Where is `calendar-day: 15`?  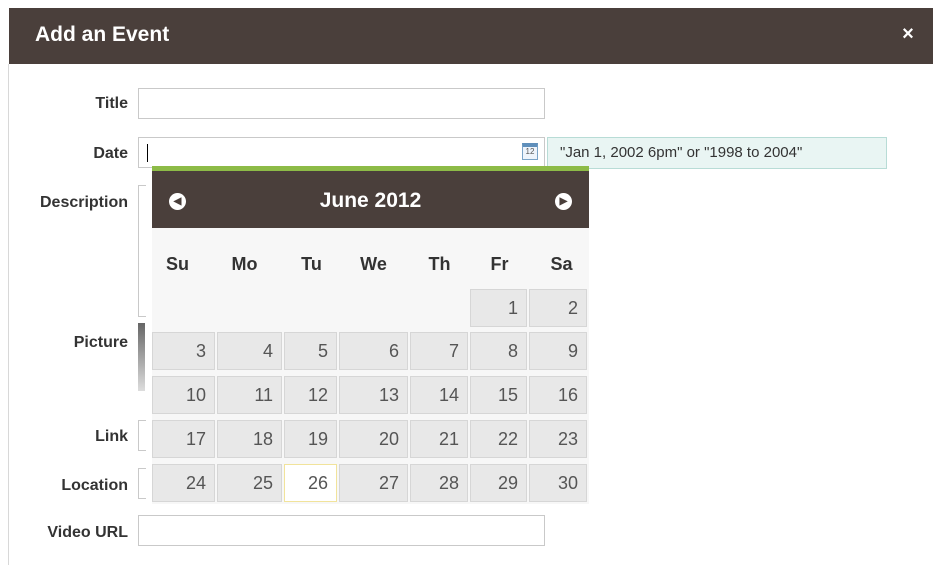
calendar-day: 15 is located at coordinates (498, 395).